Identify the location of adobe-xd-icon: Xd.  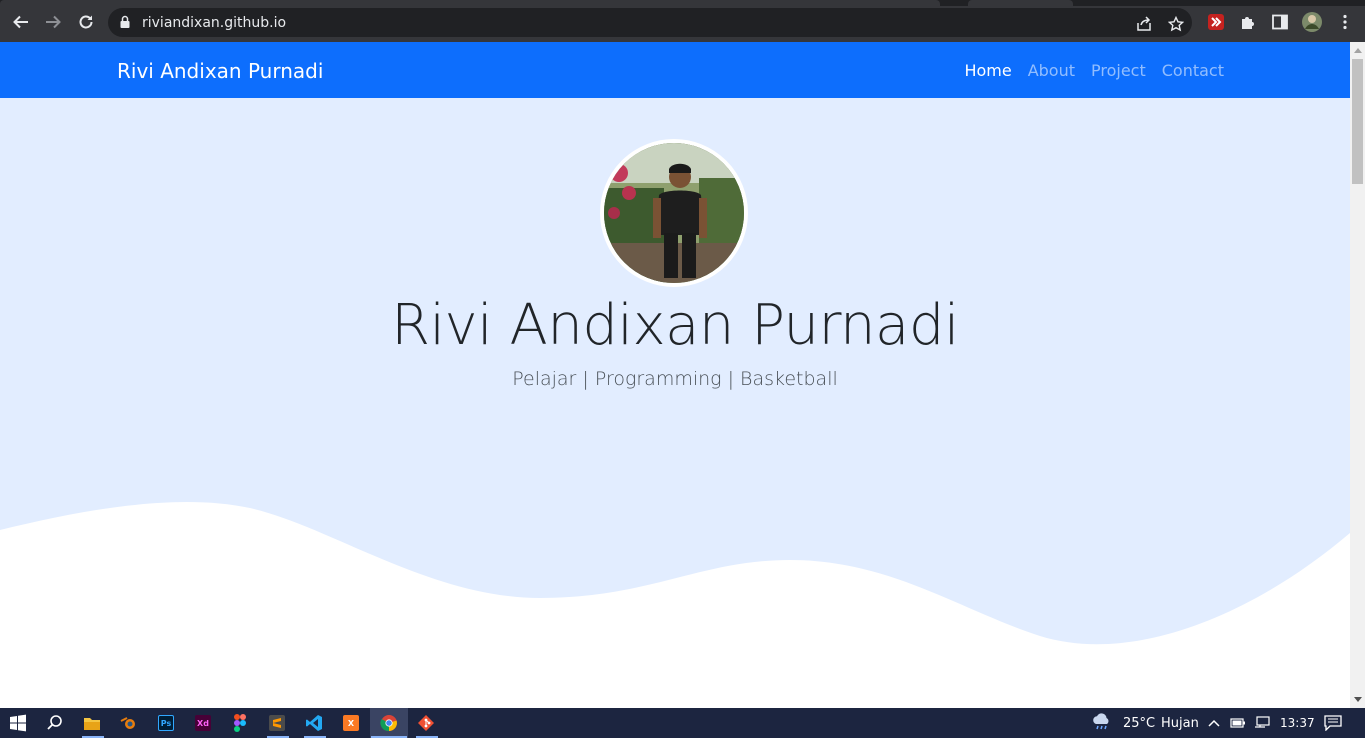
(203, 723).